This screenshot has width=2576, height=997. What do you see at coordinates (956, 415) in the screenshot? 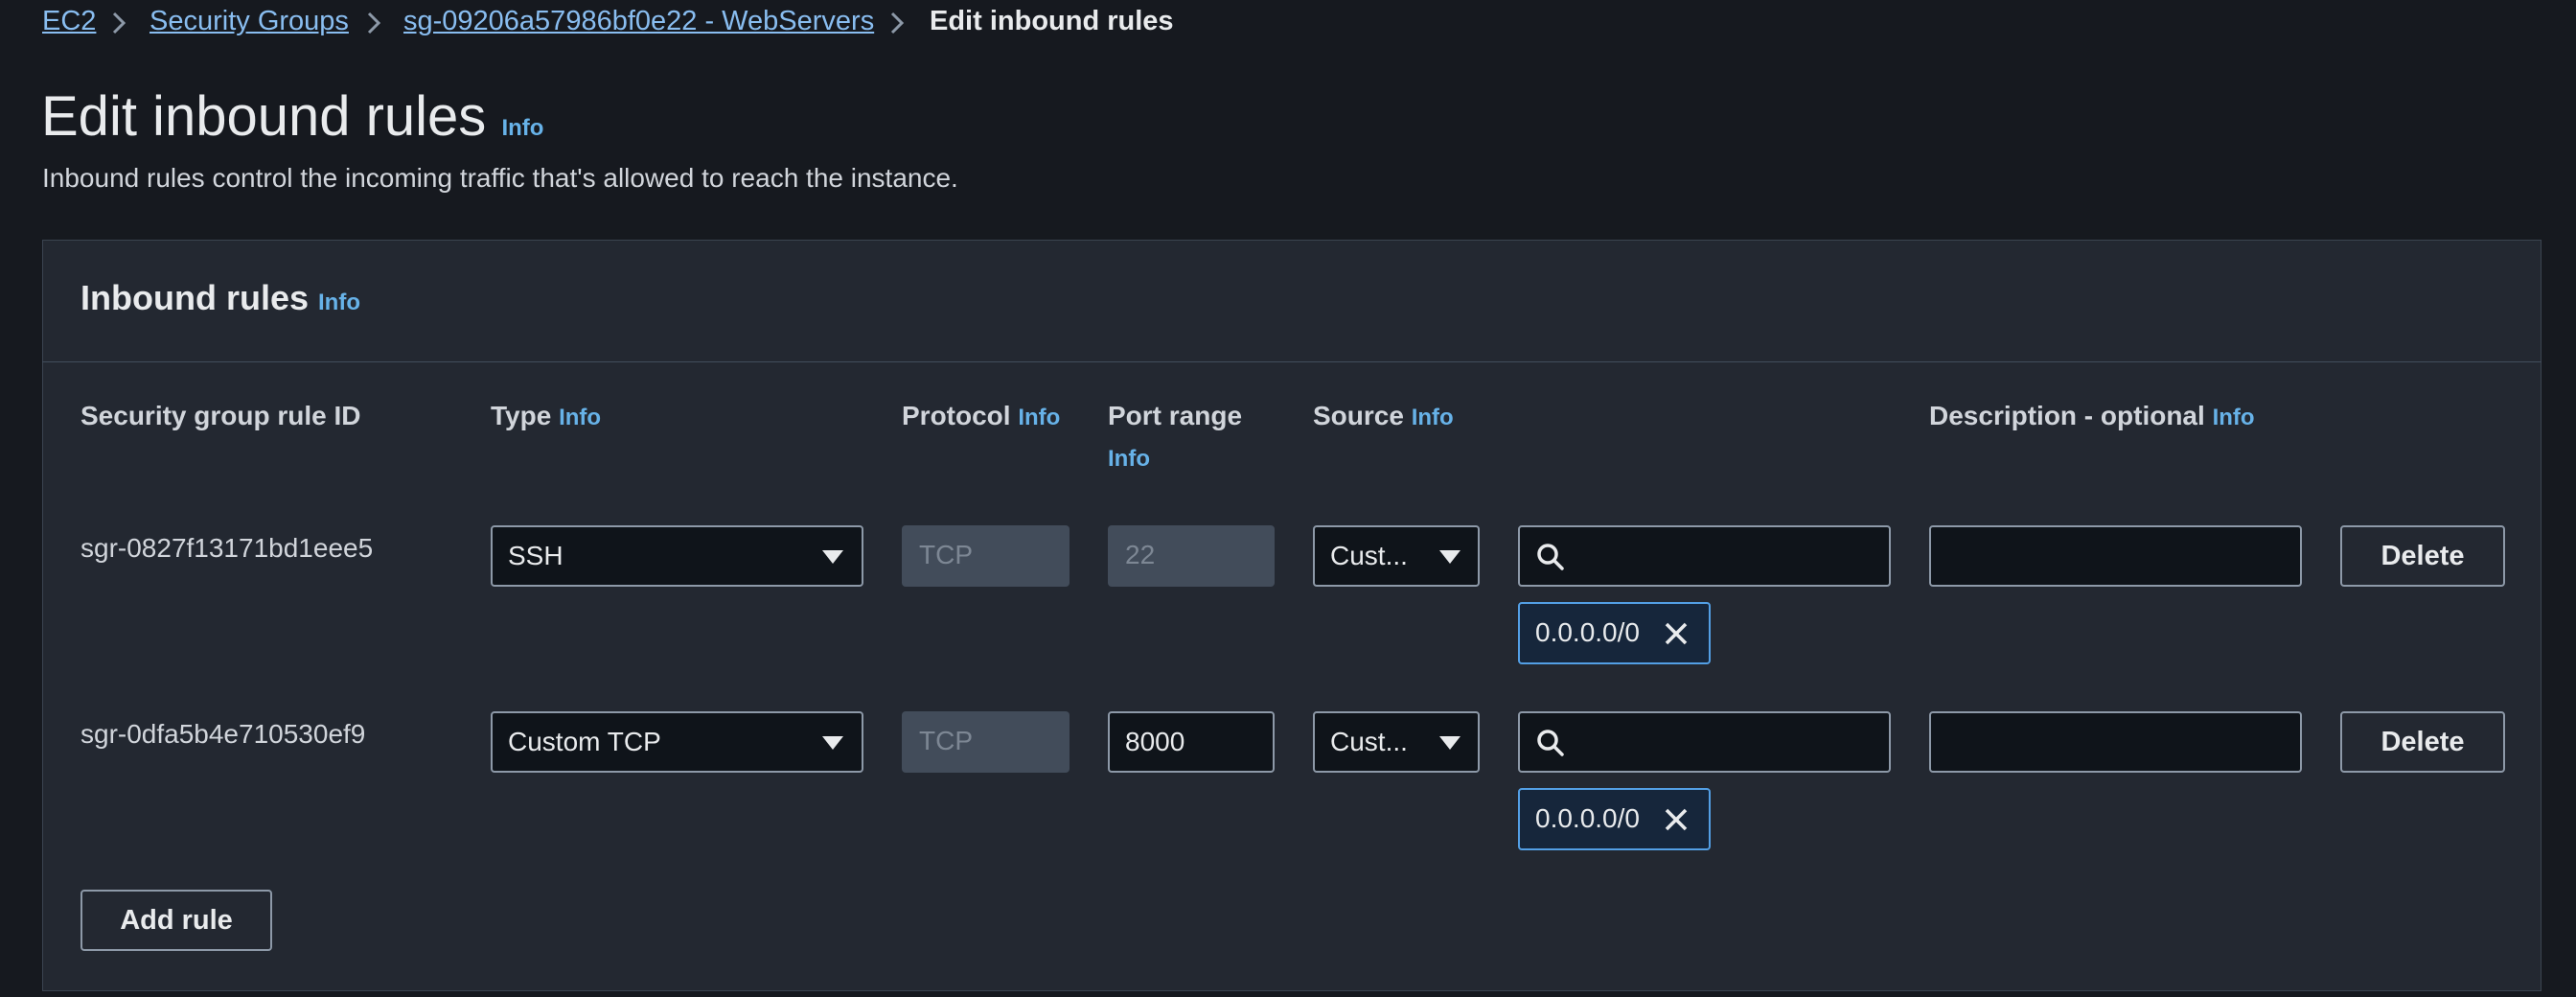
I see `column-header-protocol-label: Protocol` at bounding box center [956, 415].